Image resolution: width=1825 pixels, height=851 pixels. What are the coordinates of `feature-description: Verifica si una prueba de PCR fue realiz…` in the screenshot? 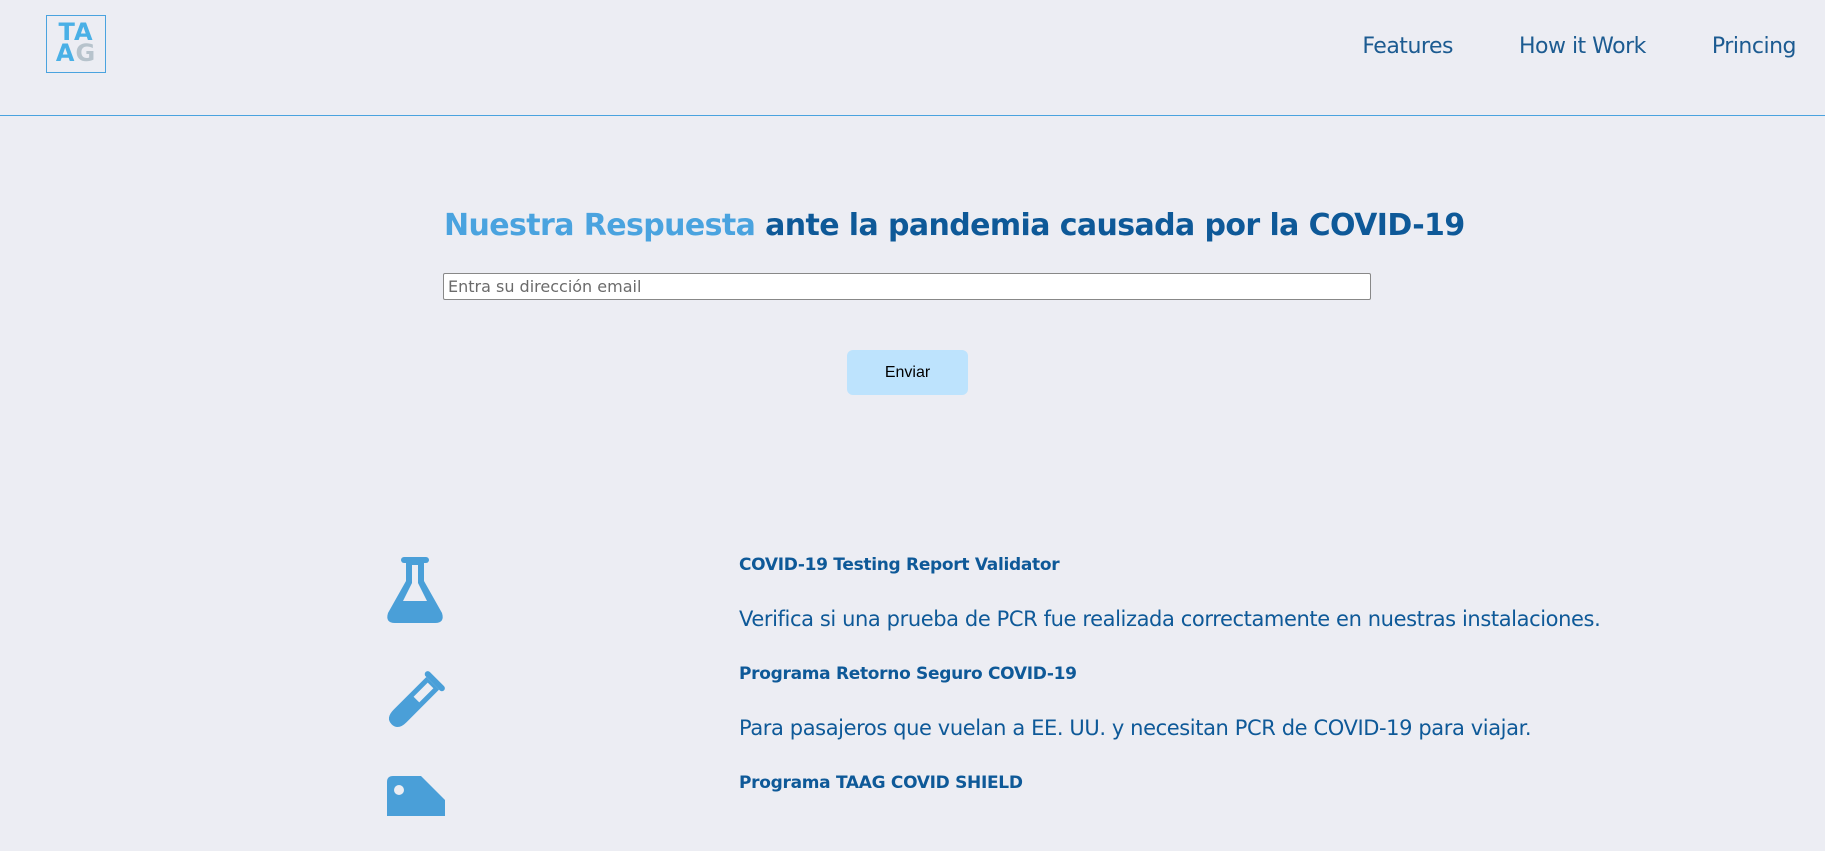 It's located at (1170, 619).